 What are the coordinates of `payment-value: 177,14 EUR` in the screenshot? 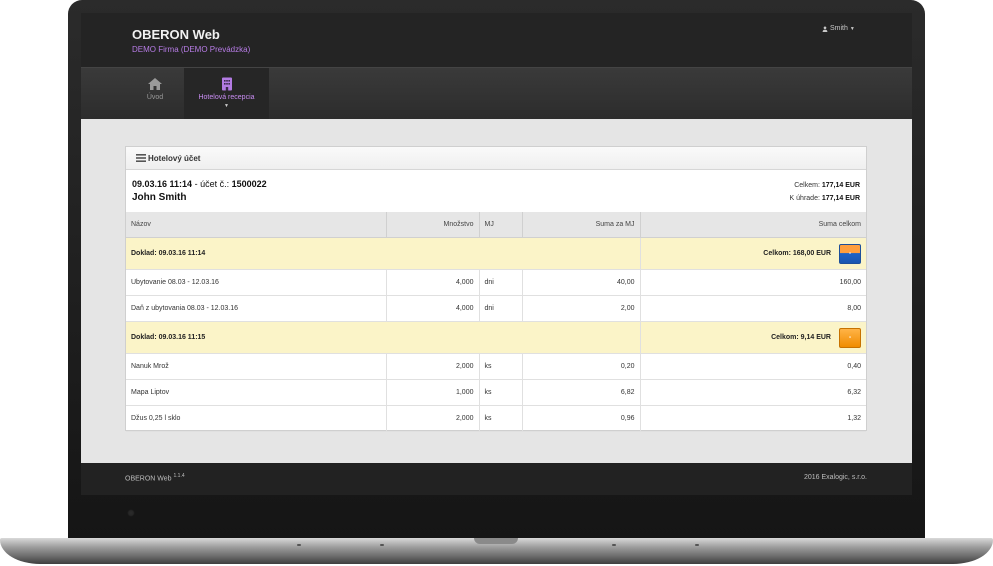 It's located at (840, 198).